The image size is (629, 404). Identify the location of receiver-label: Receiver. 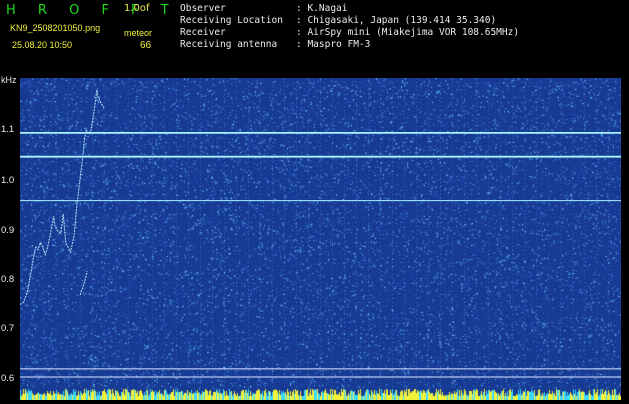
(203, 32).